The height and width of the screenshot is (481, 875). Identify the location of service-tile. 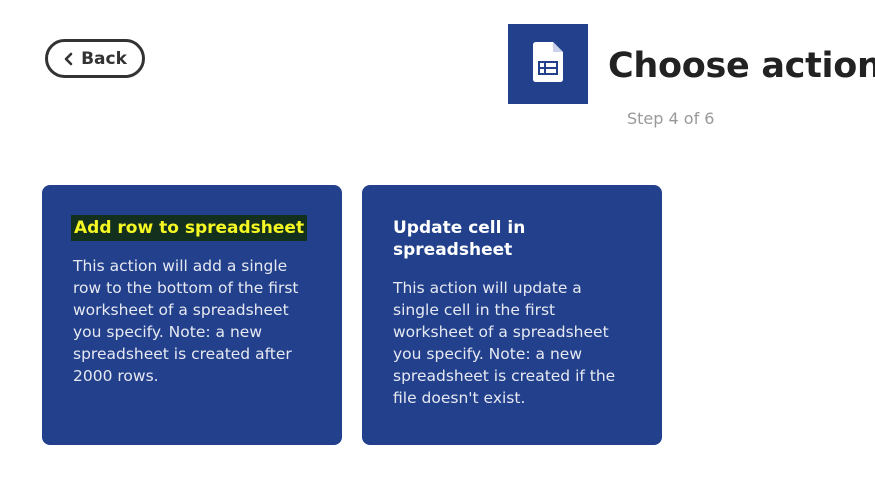
(548, 64).